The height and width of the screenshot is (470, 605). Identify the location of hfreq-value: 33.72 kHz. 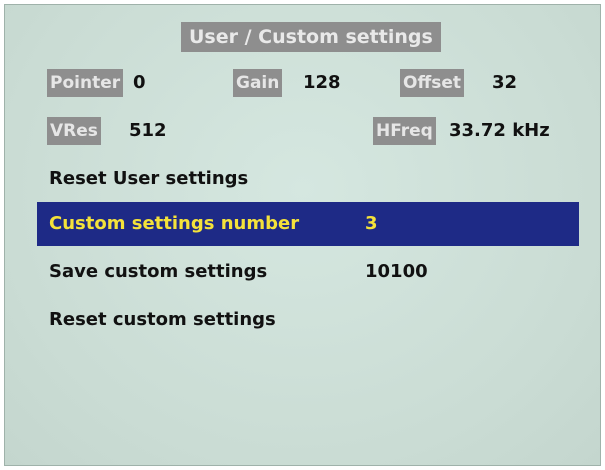
(499, 130).